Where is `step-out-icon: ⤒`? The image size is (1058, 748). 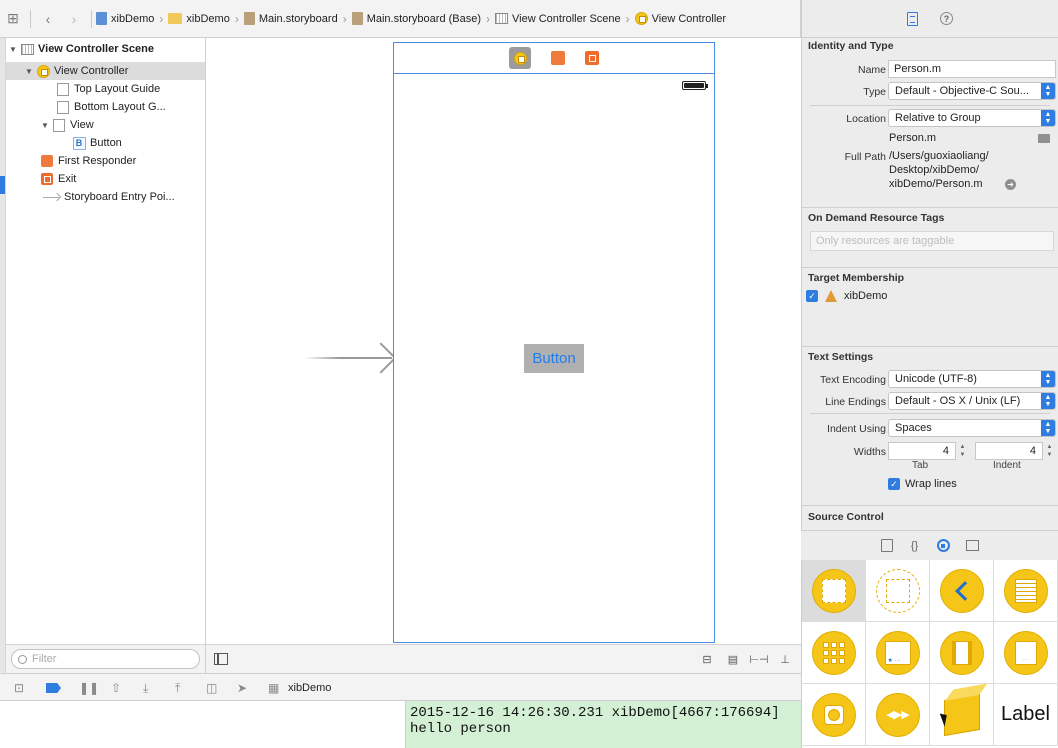 step-out-icon: ⤒ is located at coordinates (177, 688).